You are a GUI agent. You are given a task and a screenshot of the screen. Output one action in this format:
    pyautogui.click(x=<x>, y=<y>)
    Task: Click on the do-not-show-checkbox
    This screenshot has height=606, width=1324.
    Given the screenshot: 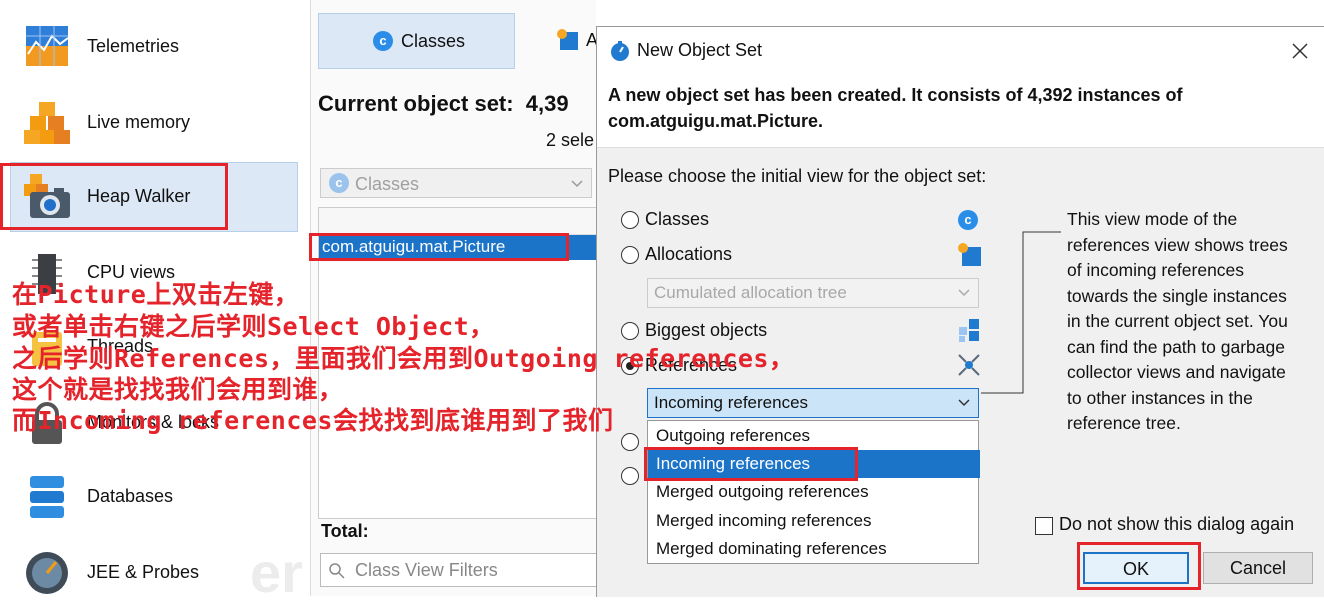 What is the action you would take?
    pyautogui.click(x=1044, y=526)
    